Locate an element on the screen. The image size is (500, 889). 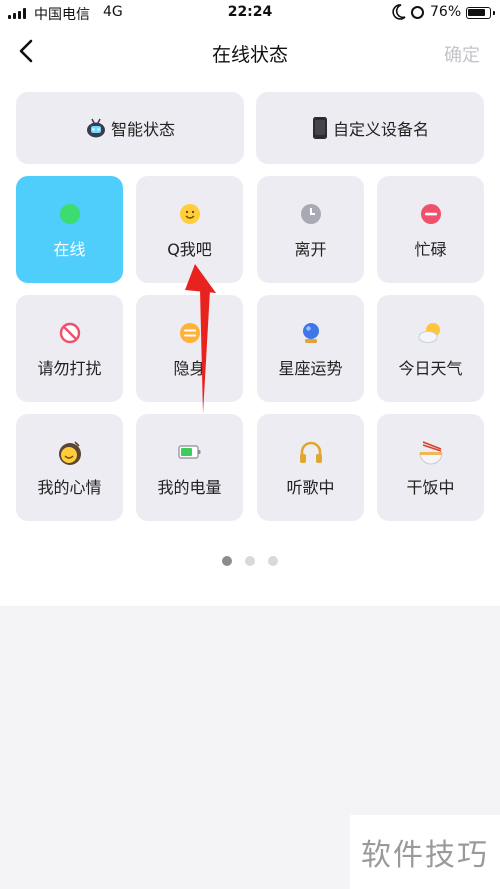
smart-status-button: 智能状态 is located at coordinates (130, 128).